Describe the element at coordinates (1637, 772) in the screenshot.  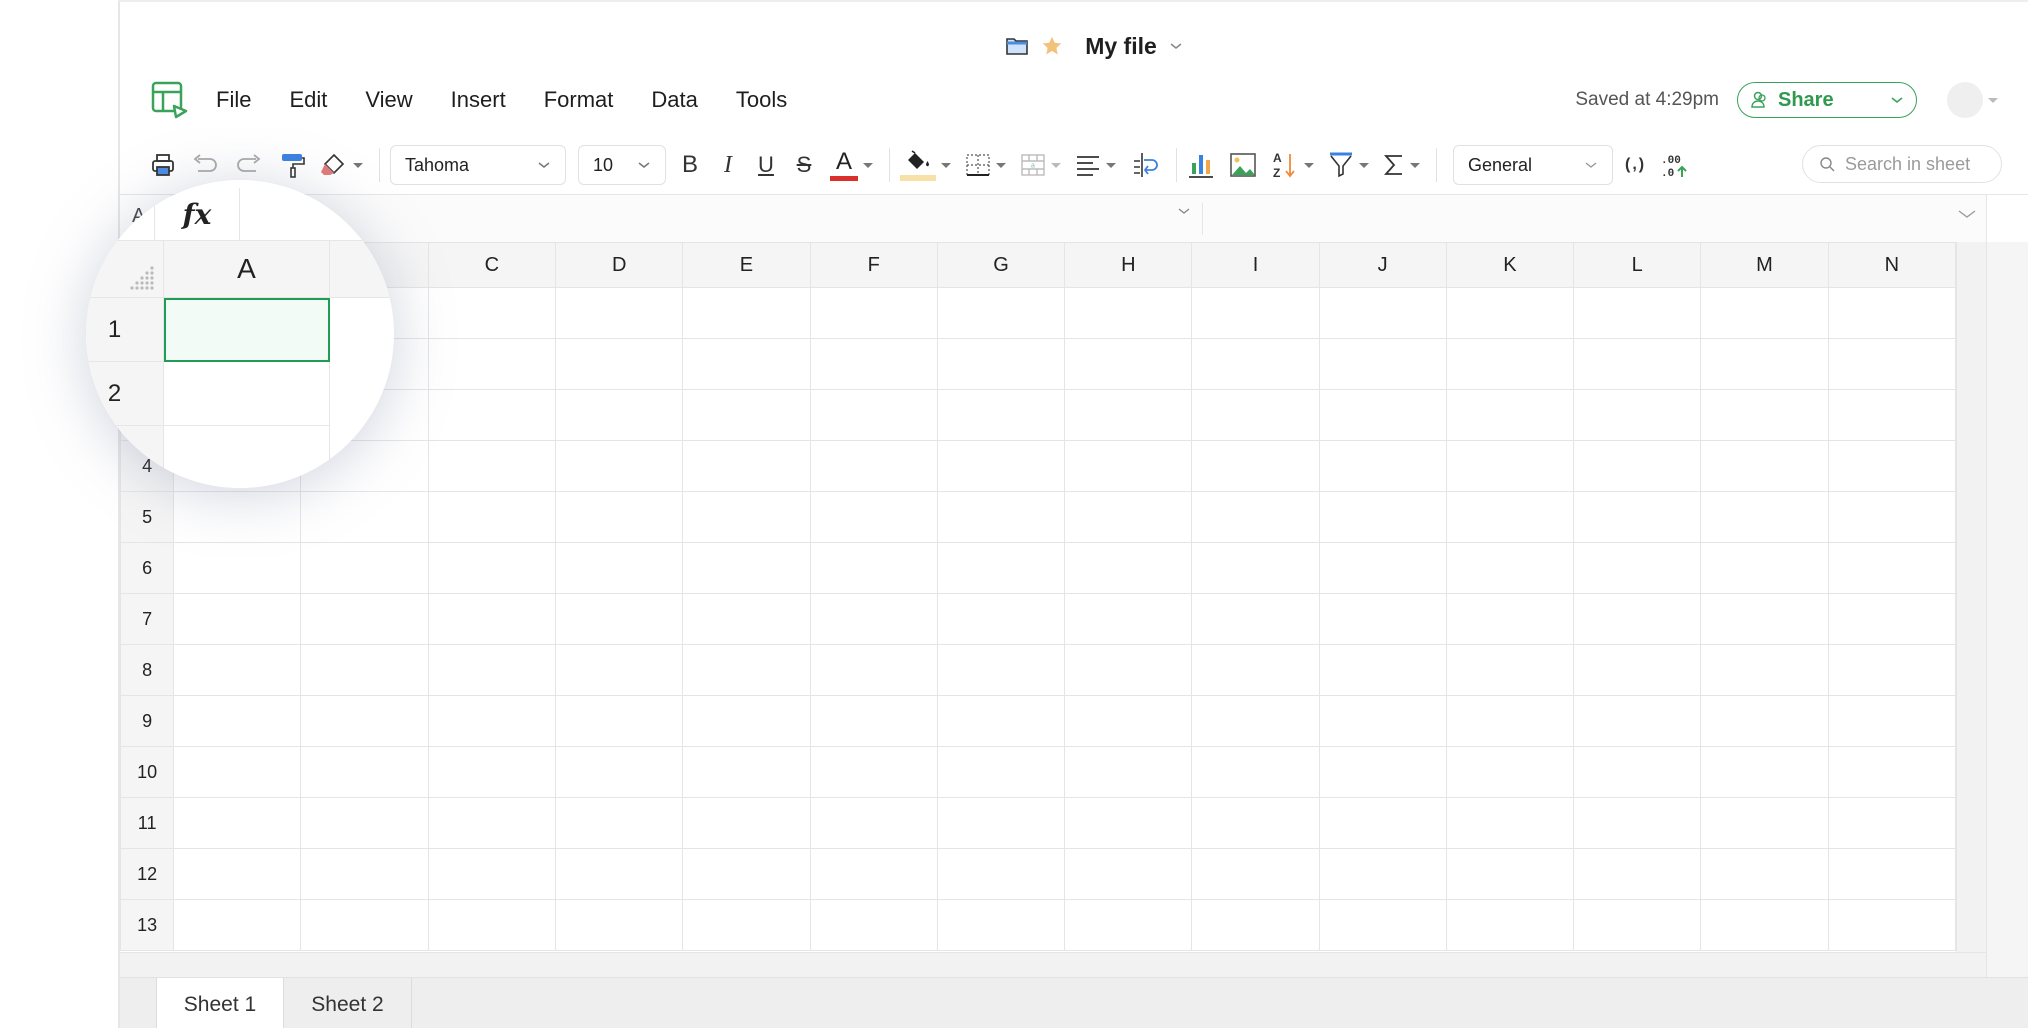
I see `cell-L10` at that location.